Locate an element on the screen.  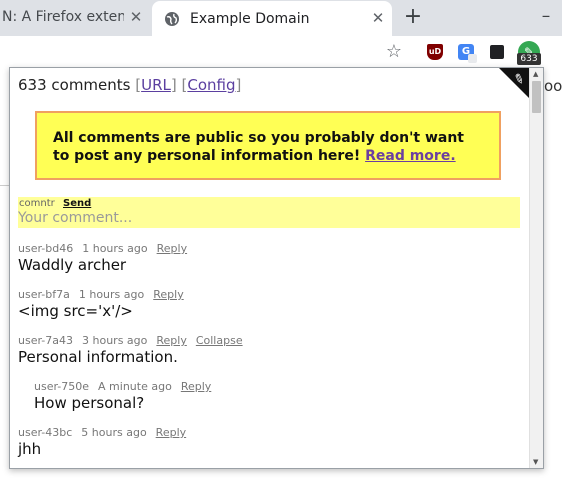
tab-example-domain: Example Domain ✕ is located at coordinates (272, 18).